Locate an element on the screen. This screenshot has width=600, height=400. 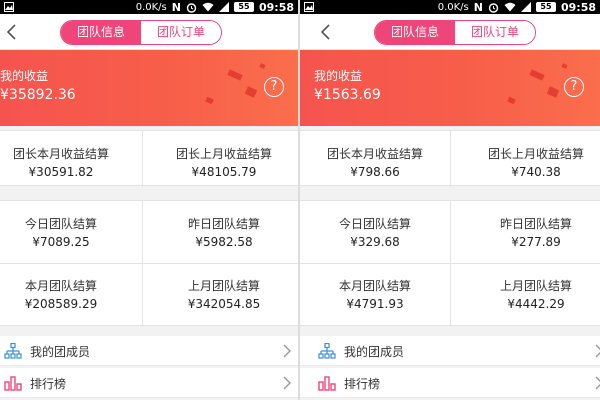
stat-value: ¥30591.82 is located at coordinates (61, 172).